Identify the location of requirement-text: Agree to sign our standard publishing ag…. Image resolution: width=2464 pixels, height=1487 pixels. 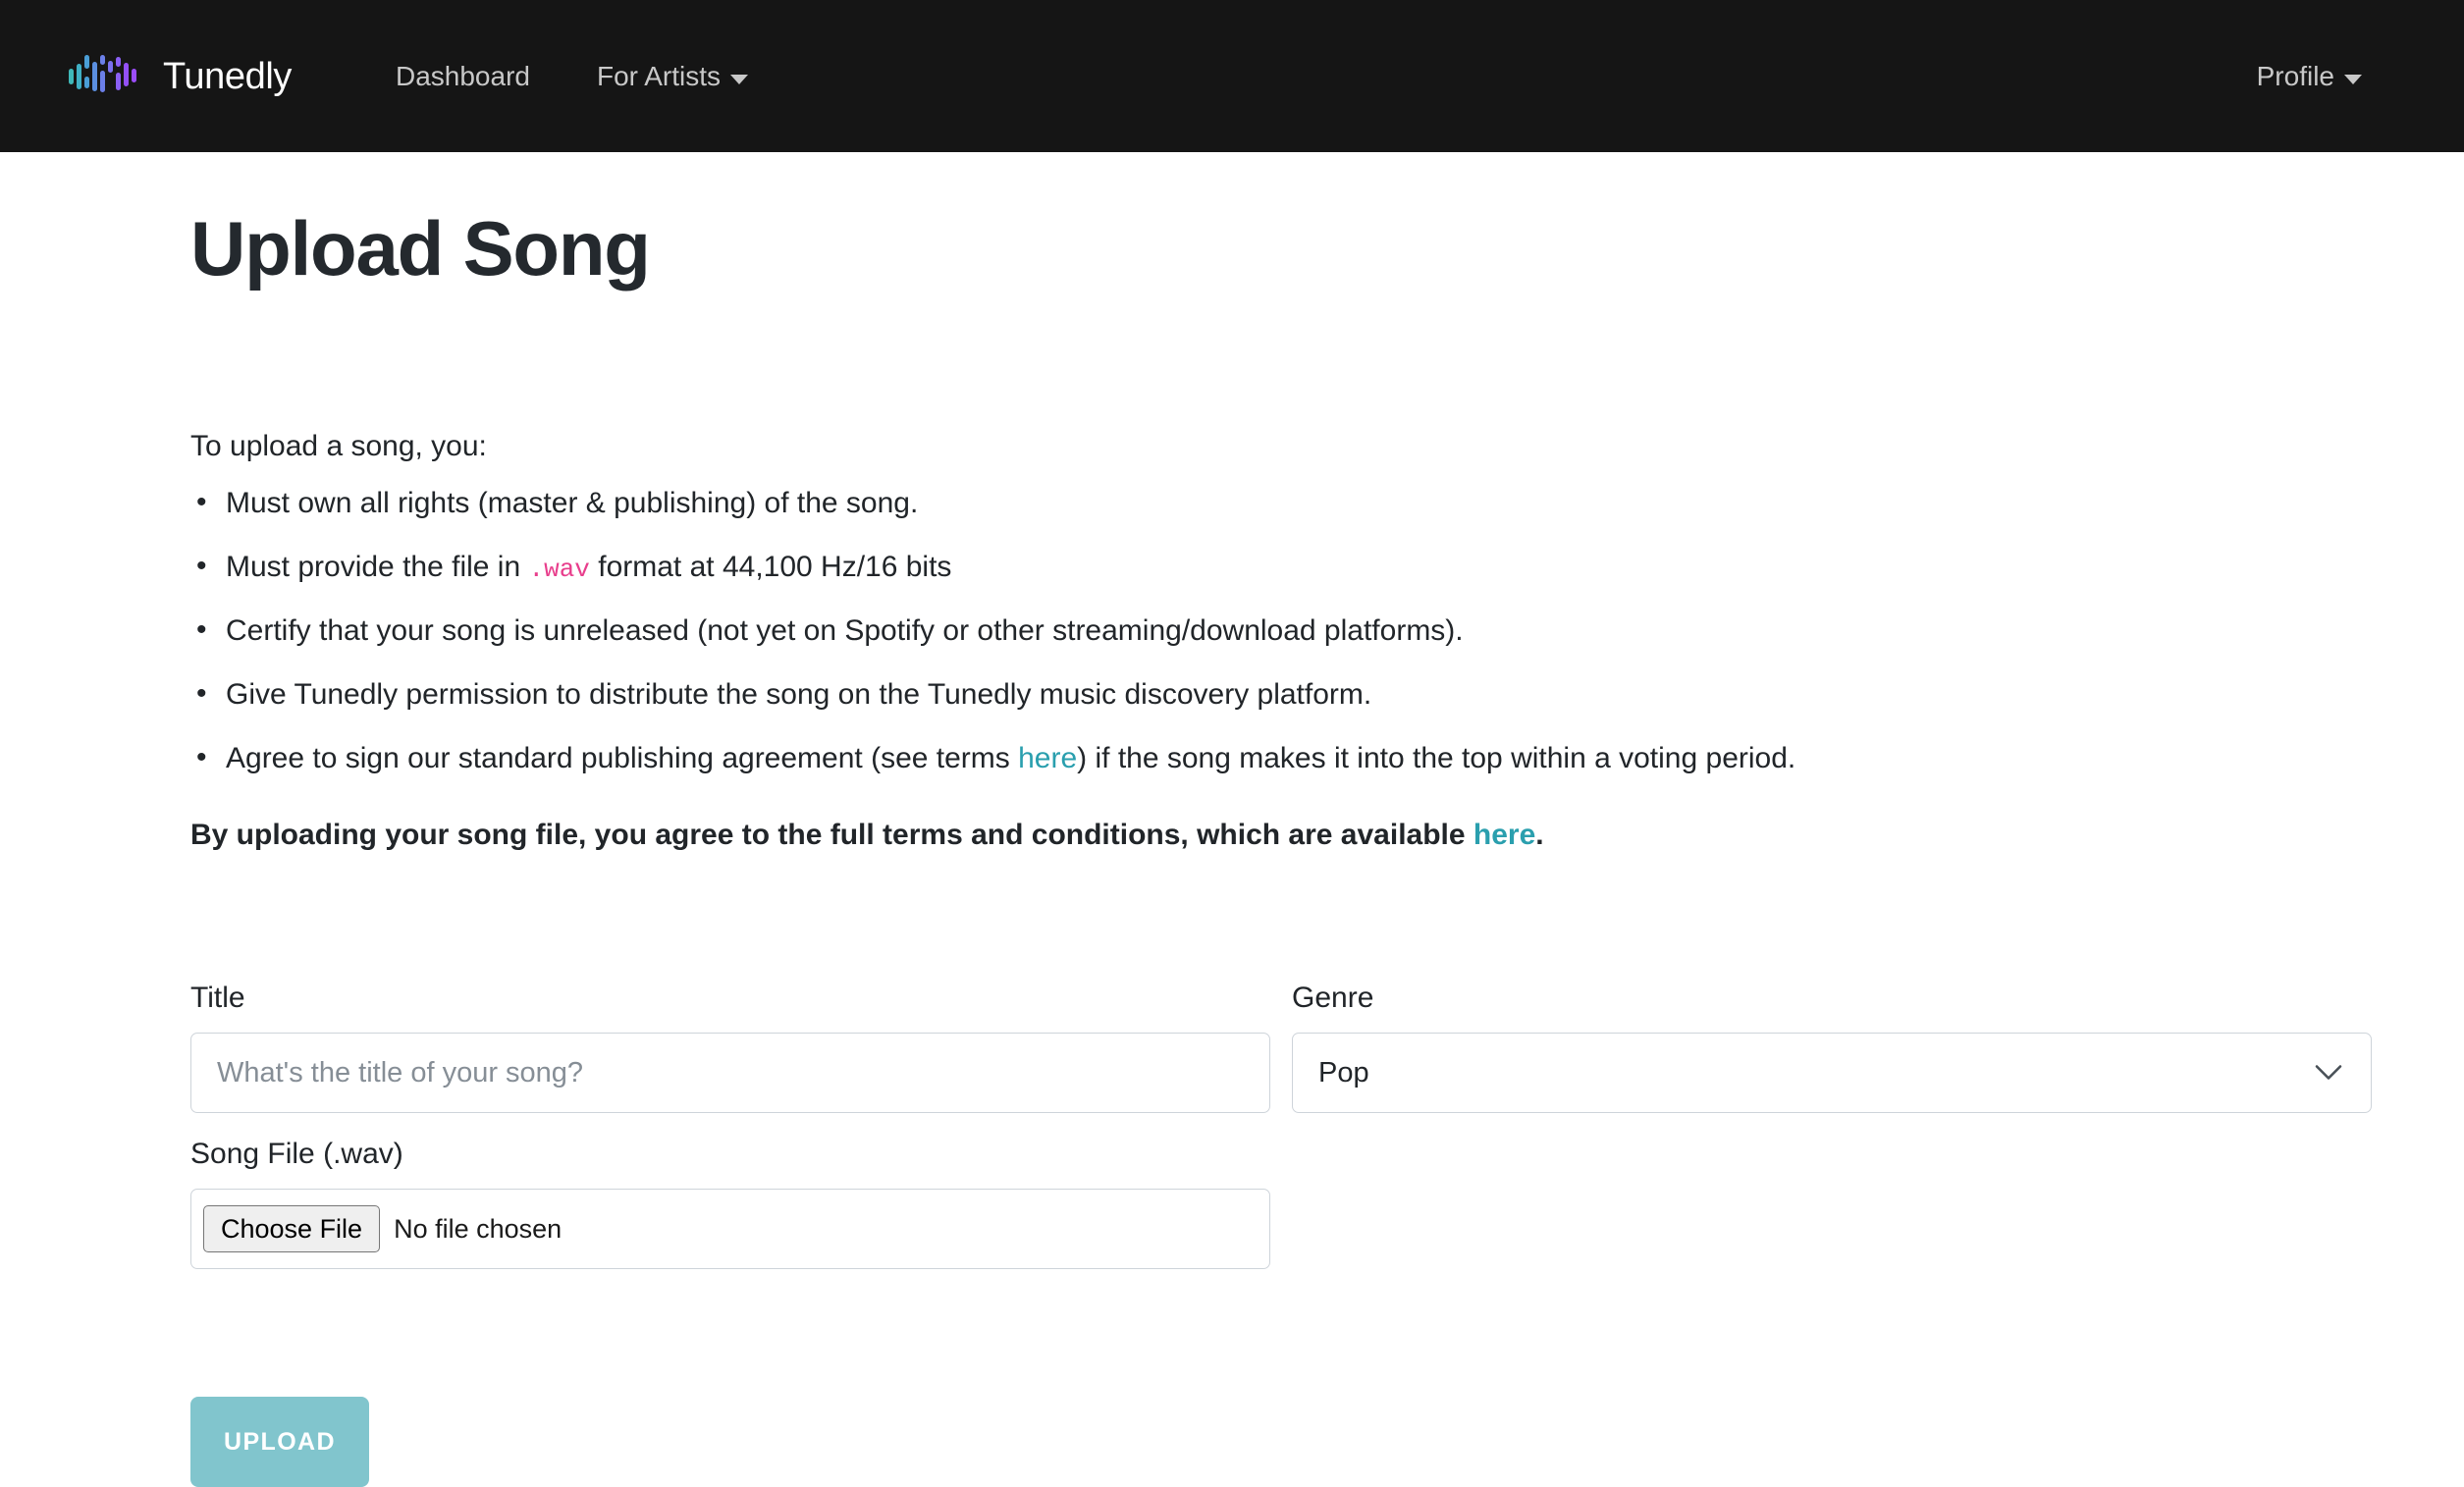
(622, 758).